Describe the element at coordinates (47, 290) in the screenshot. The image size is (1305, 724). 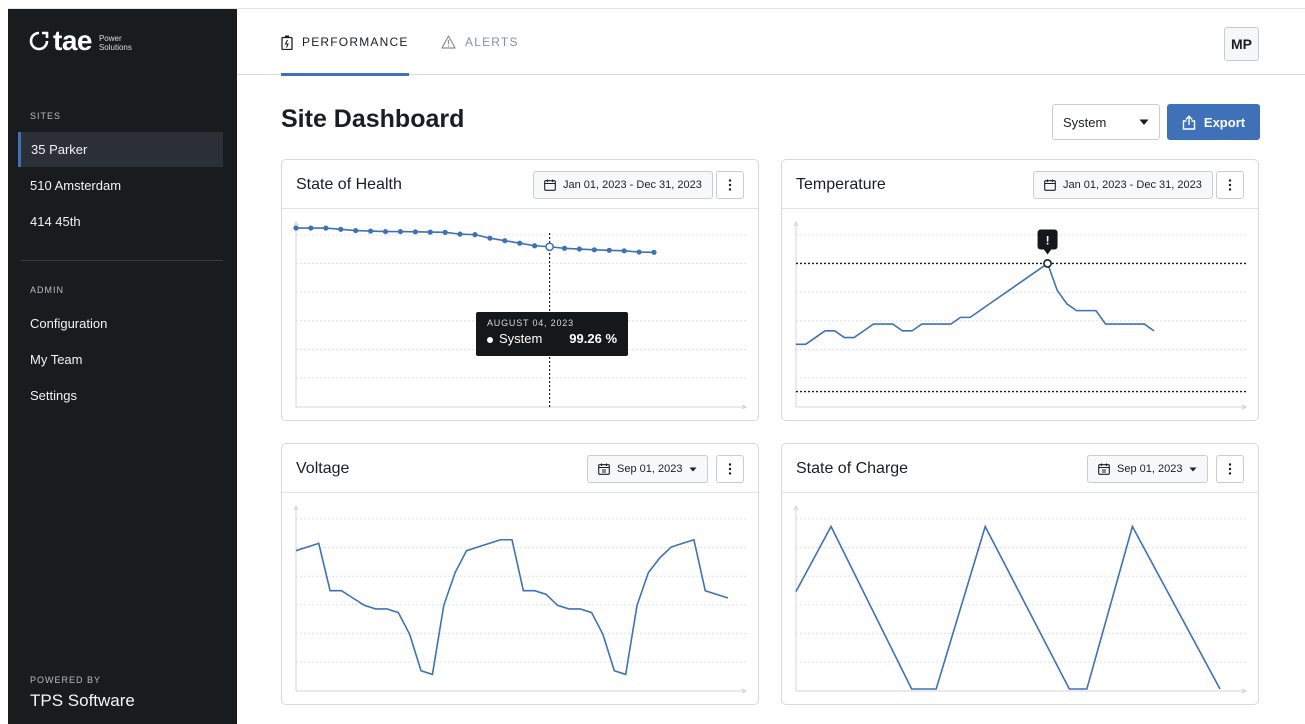
I see `admin-heading: ADMIN` at that location.